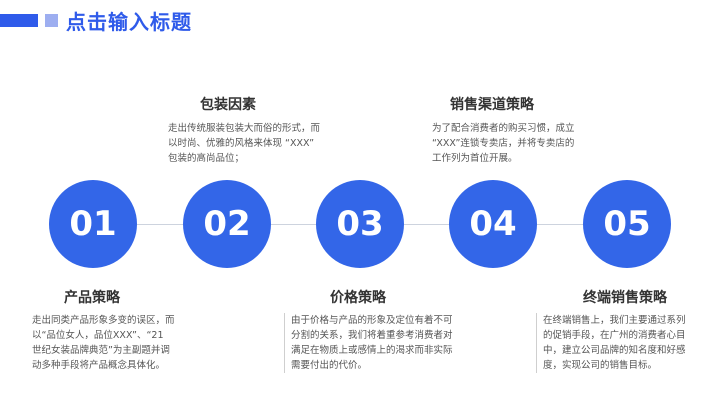  I want to click on step-03-heading: 价格策略, so click(358, 298).